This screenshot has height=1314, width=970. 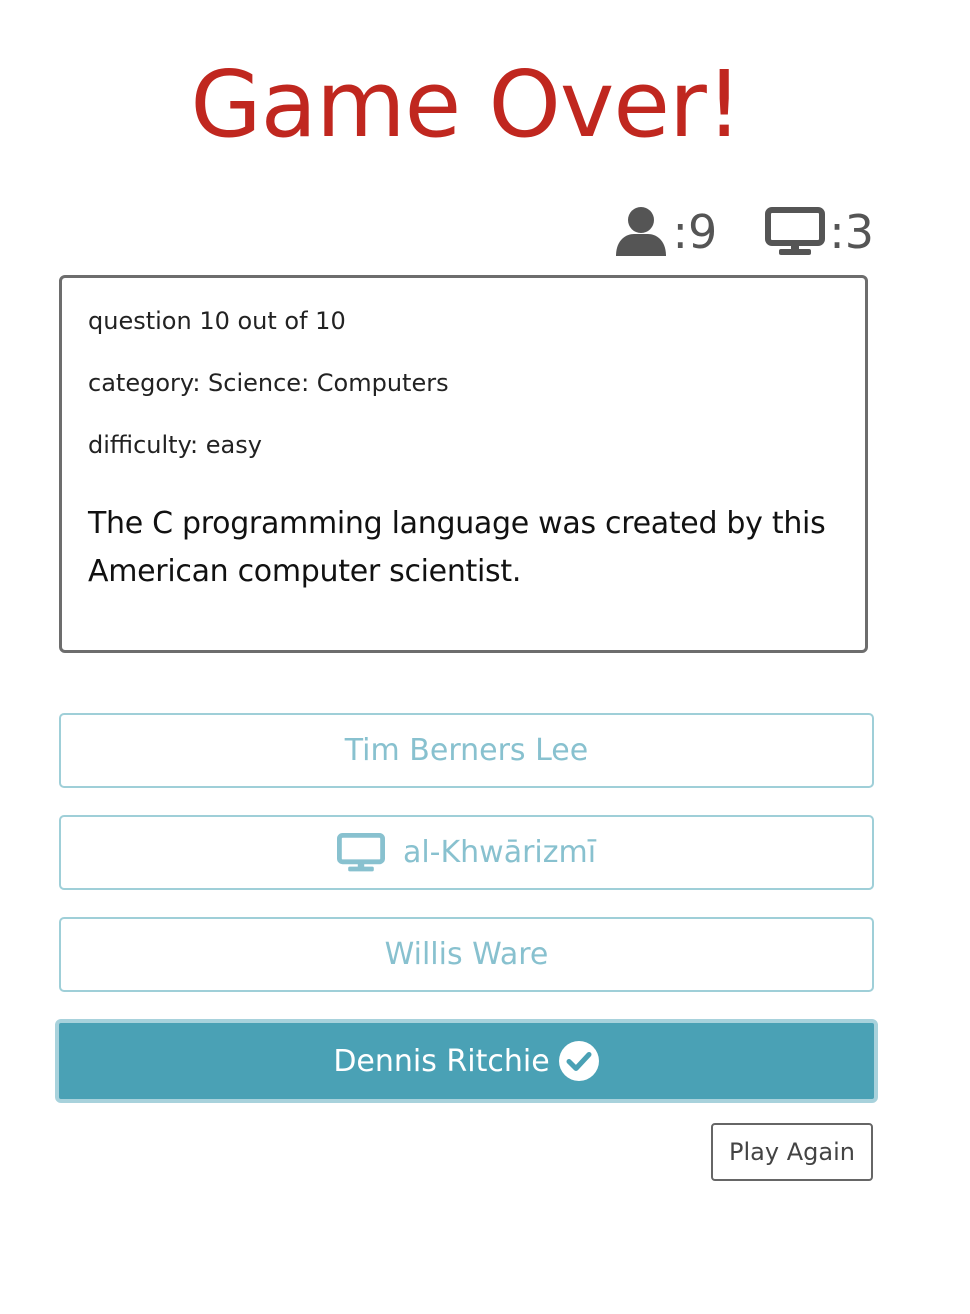 I want to click on player-score: :9, so click(x=665, y=232).